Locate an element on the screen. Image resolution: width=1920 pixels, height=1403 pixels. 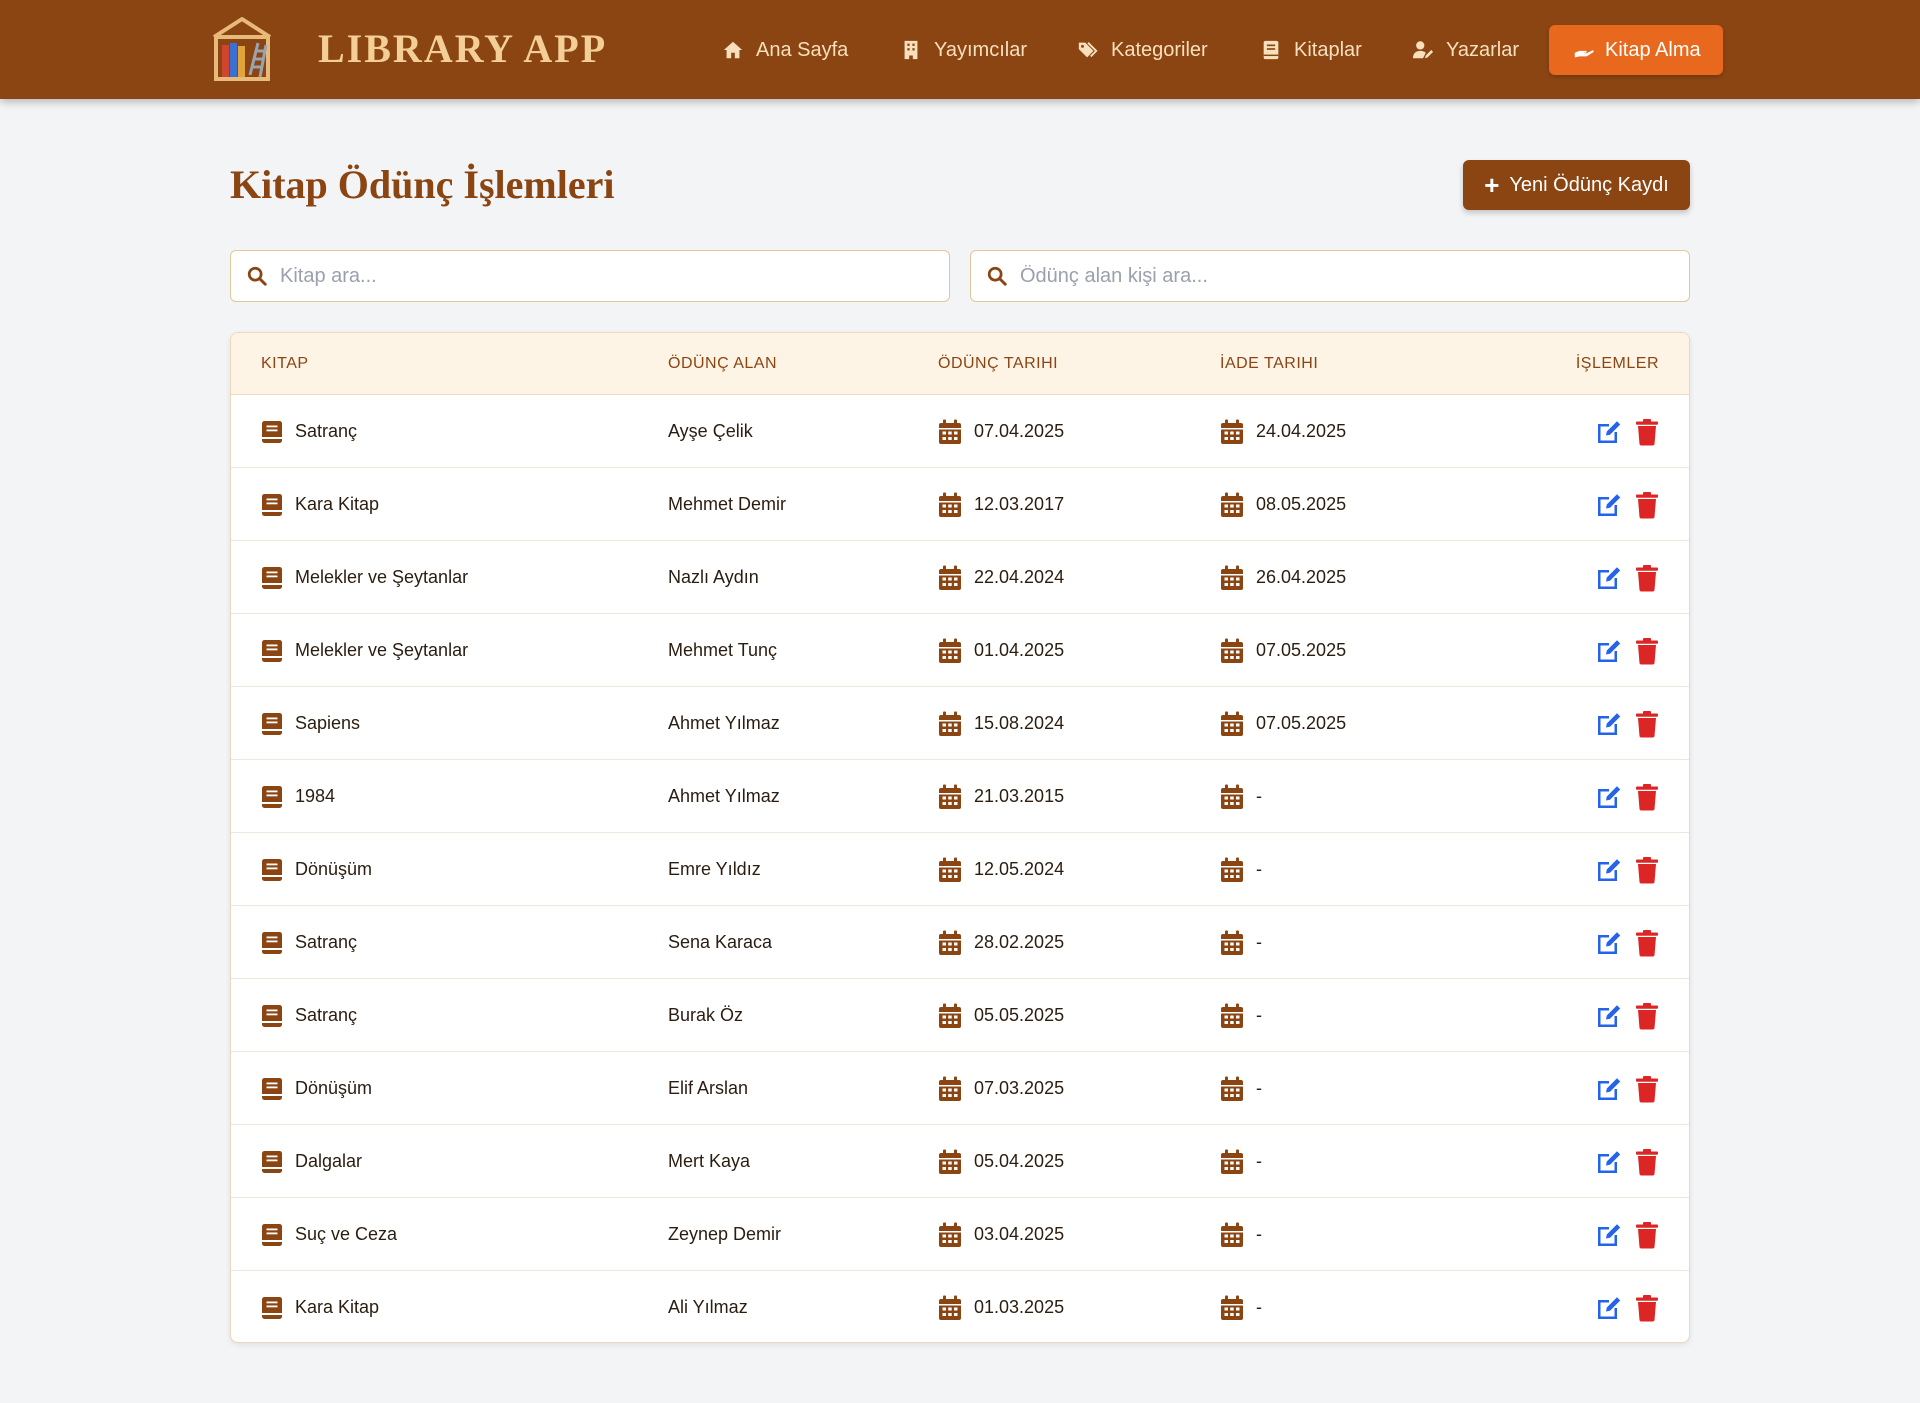
borrow-date-cell: 15.08.2024 is located at coordinates (1001, 723).